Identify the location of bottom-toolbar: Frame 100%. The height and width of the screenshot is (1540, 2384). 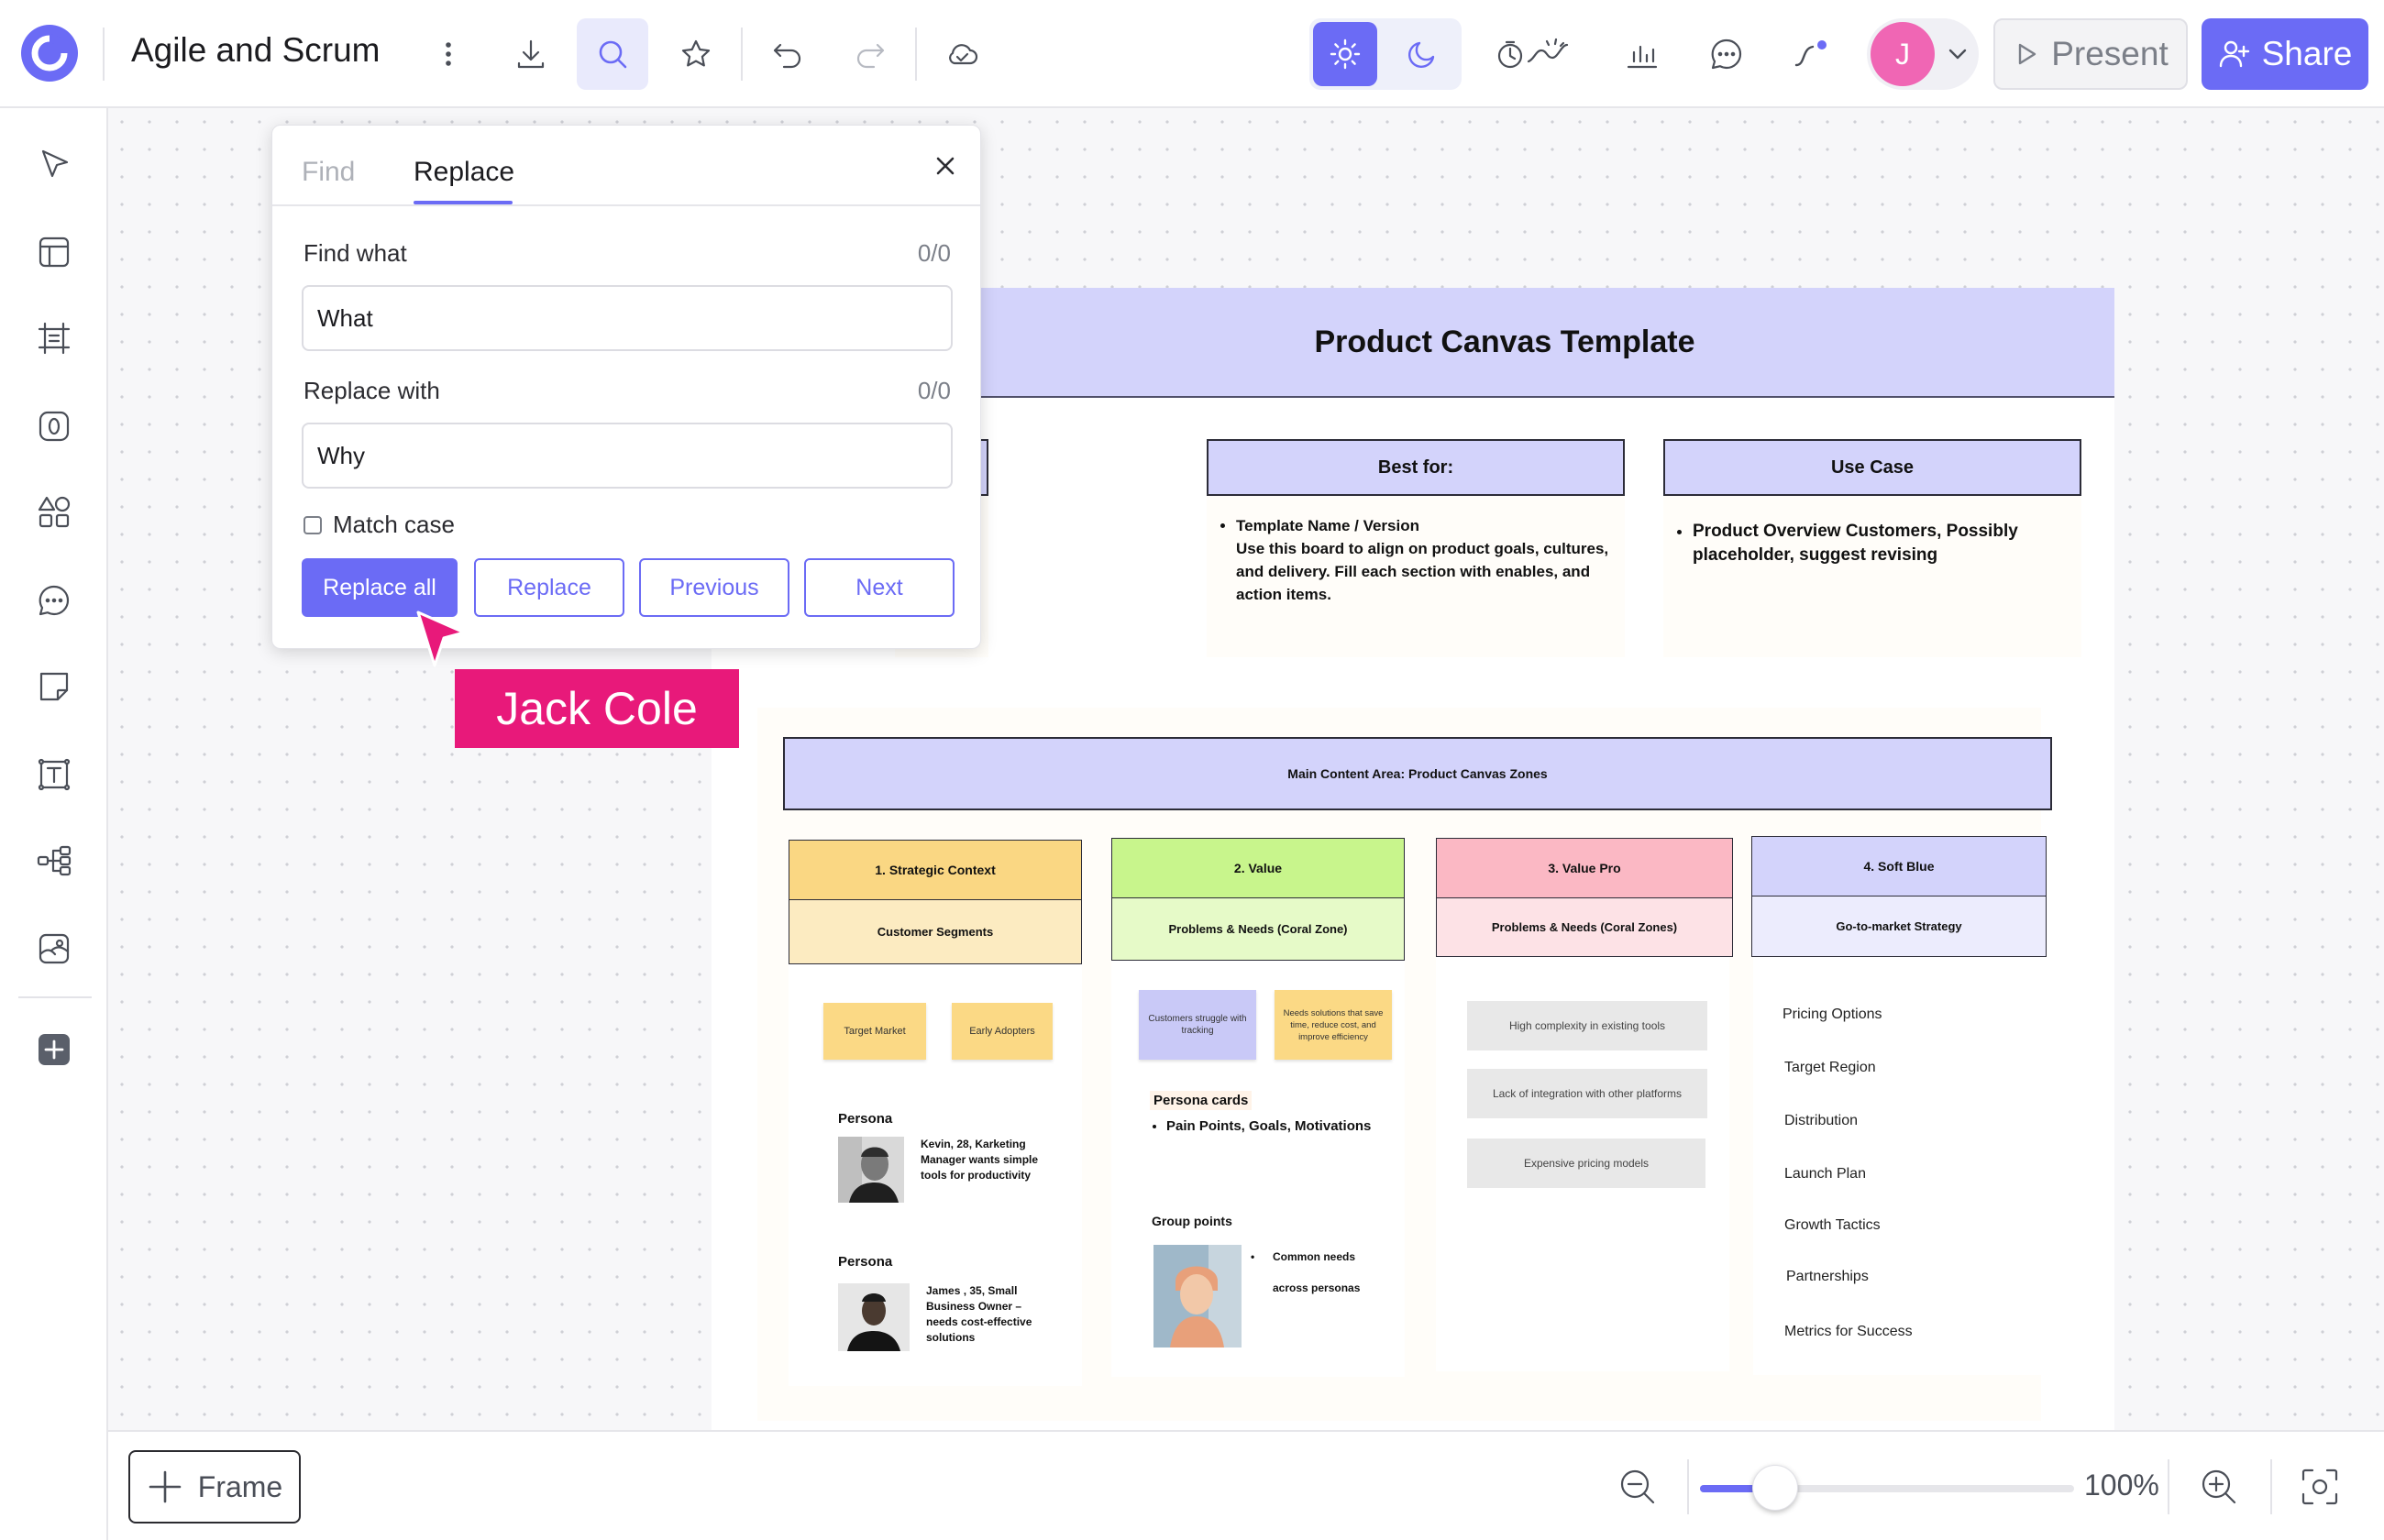
(1246, 1485).